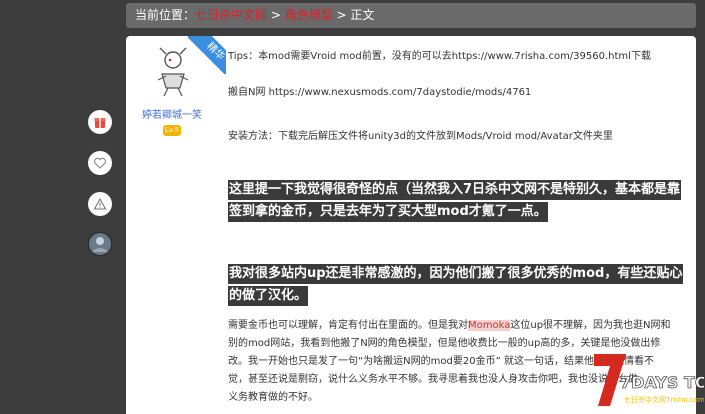 Image resolution: width=705 pixels, height=414 pixels. What do you see at coordinates (411, 15) in the screenshot?
I see `breadcrumb: 当前位置：七日杀中文网 > 角色模型 > 正文` at bounding box center [411, 15].